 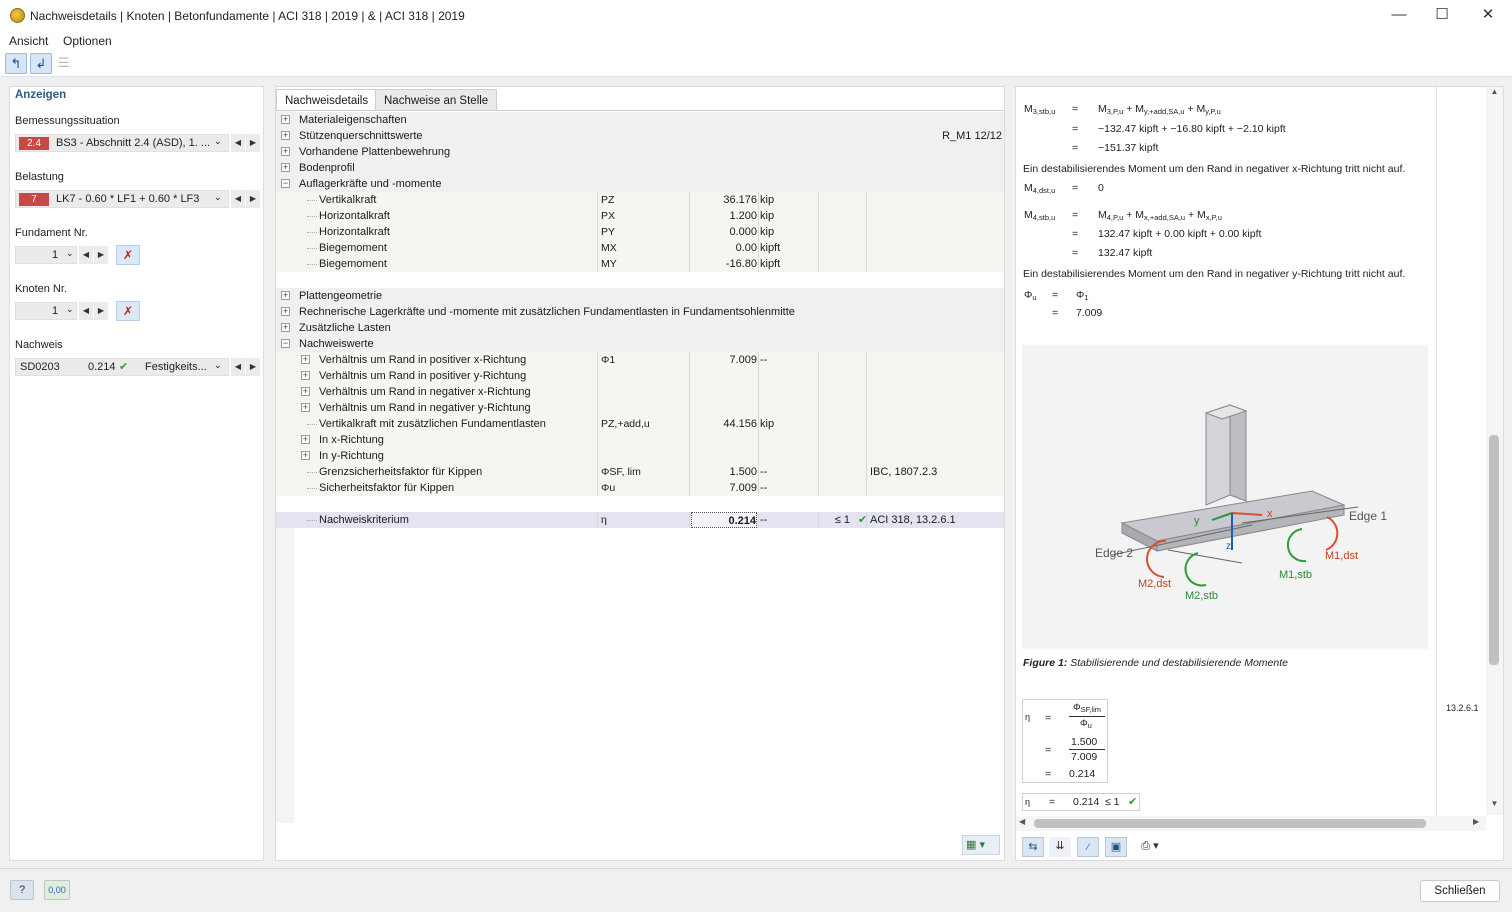 What do you see at coordinates (1082, 295) in the screenshot?
I see `eq-phi-rhs: Φ1` at bounding box center [1082, 295].